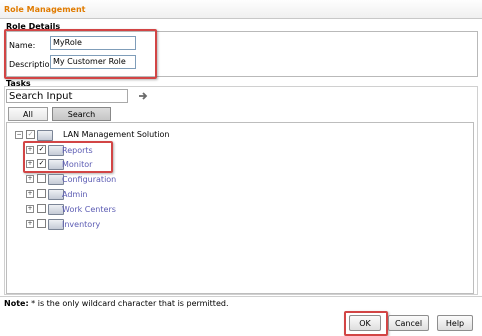 The image size is (482, 336). I want to click on description-input: My Customer Role, so click(93, 62).